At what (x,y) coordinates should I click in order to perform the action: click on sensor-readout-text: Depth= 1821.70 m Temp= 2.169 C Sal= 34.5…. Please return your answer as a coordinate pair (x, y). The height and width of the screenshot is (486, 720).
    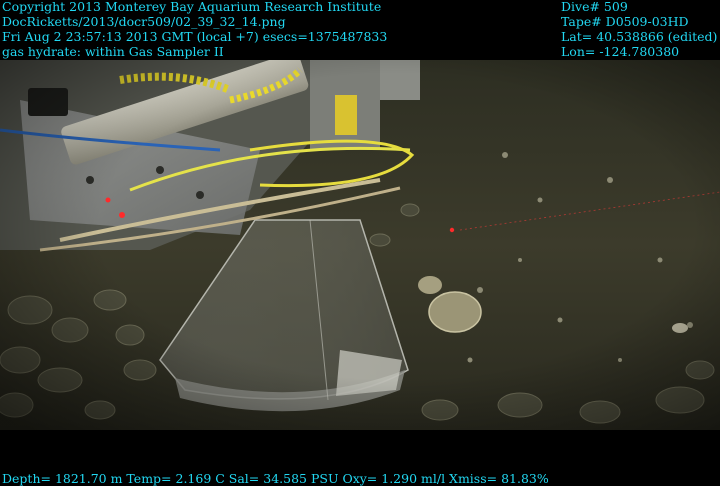
    Looking at the image, I should click on (275, 478).